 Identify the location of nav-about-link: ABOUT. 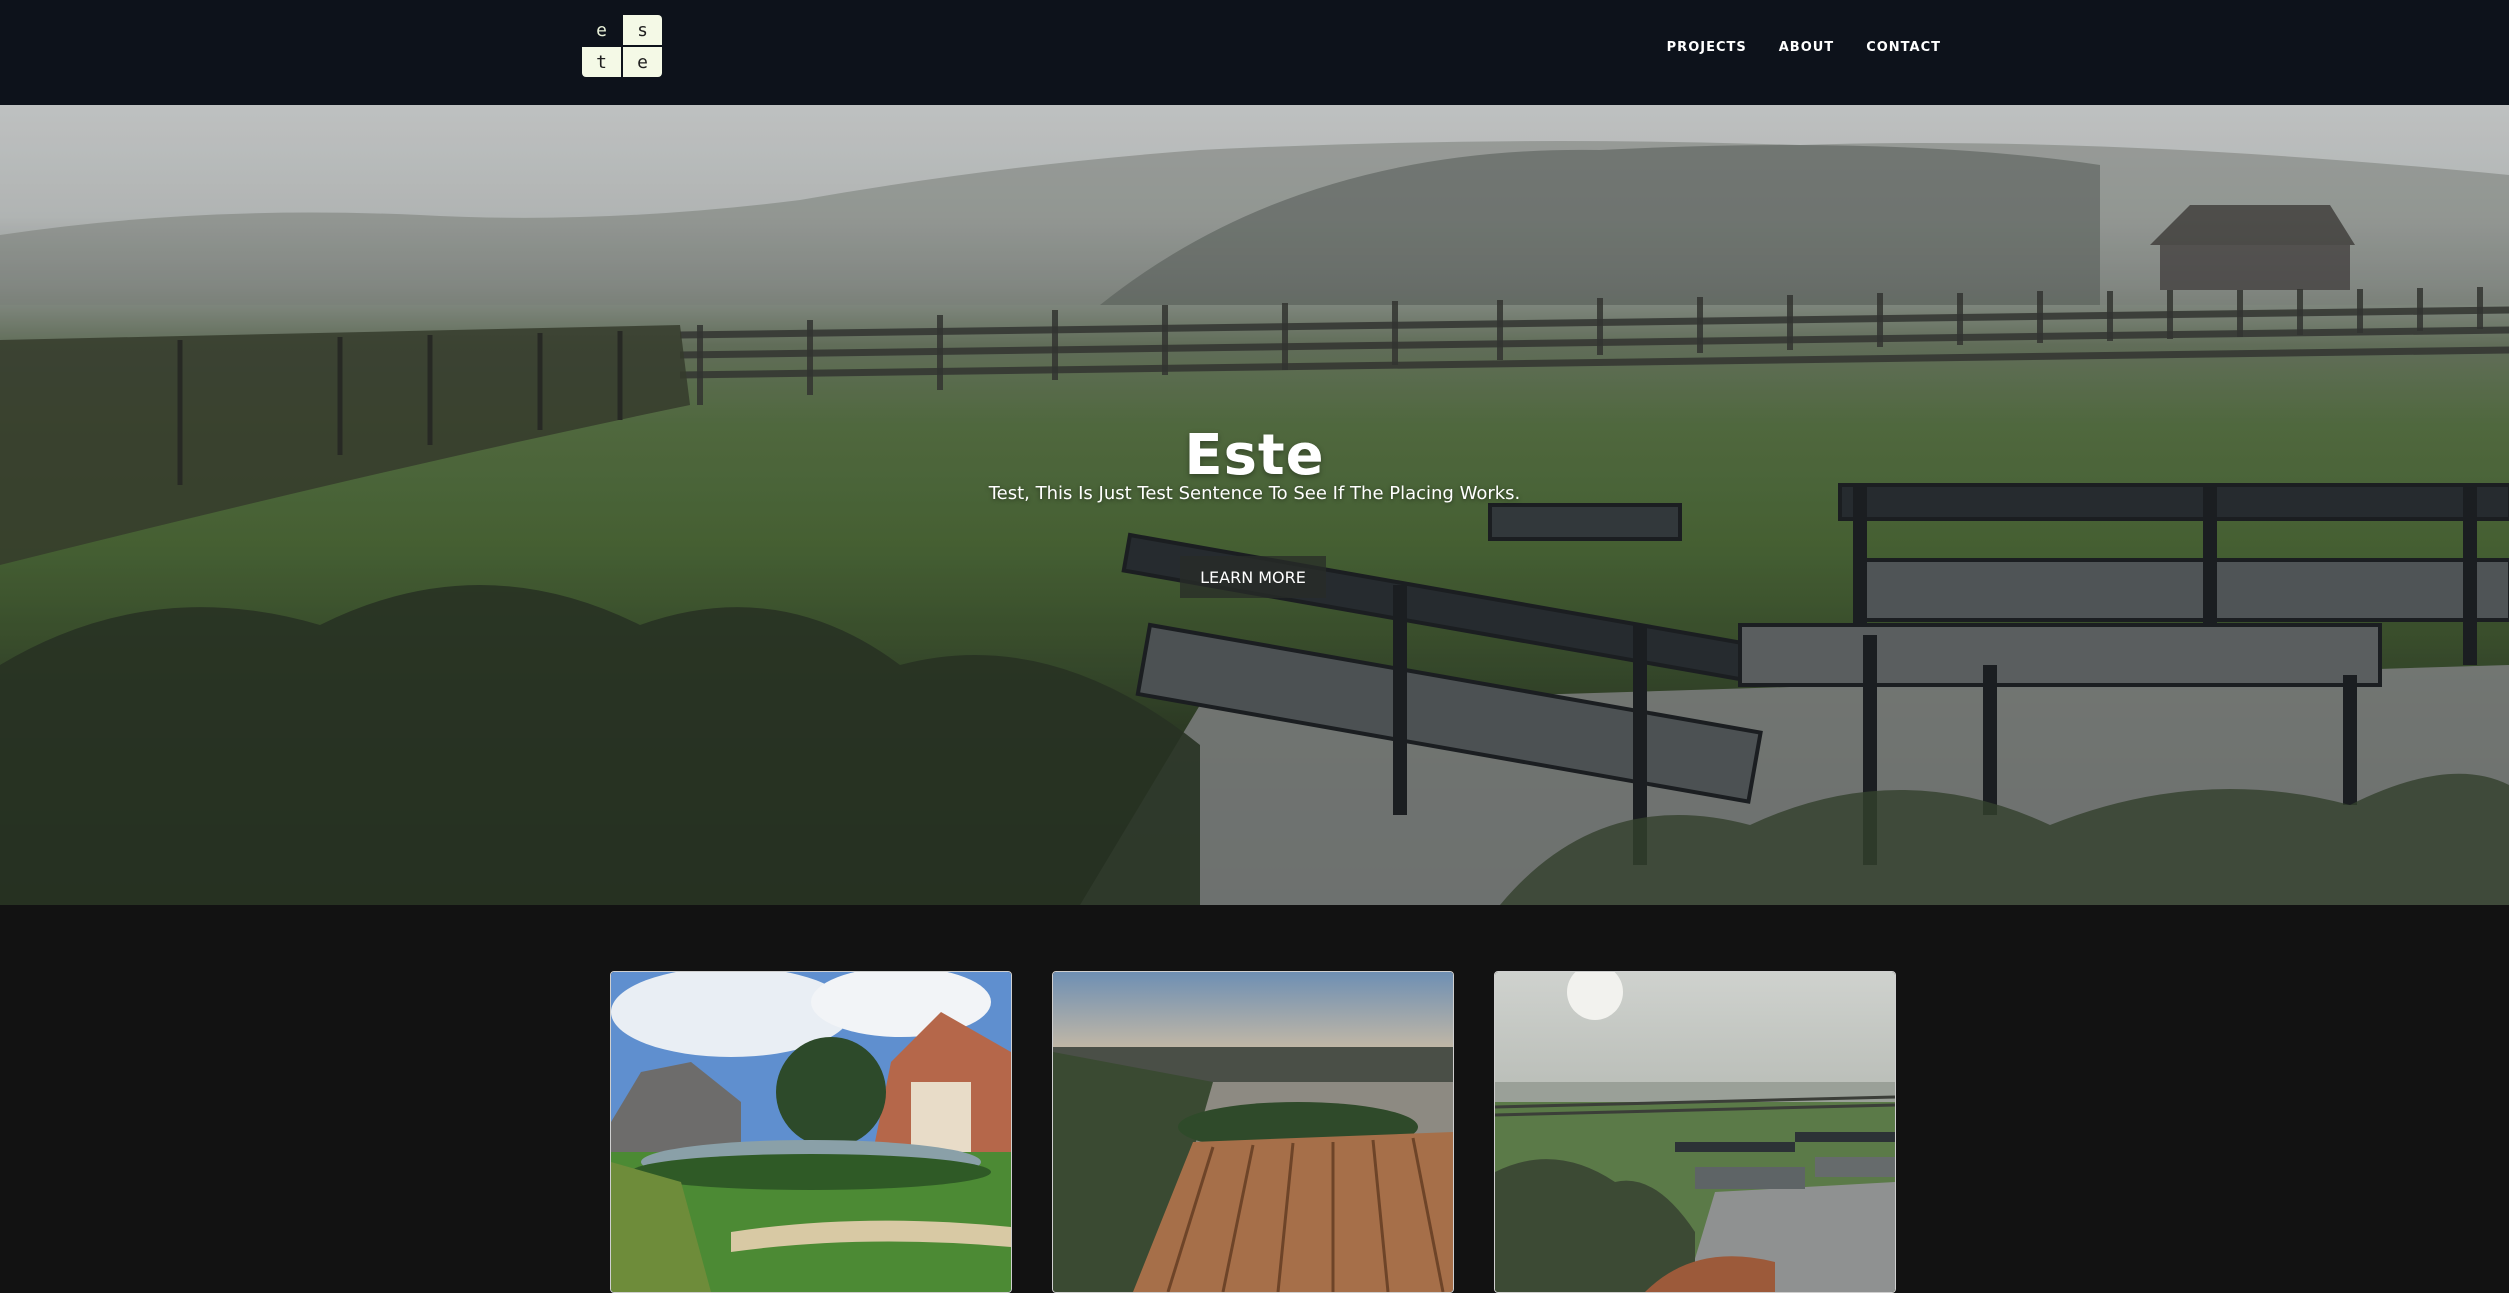
(1806, 47).